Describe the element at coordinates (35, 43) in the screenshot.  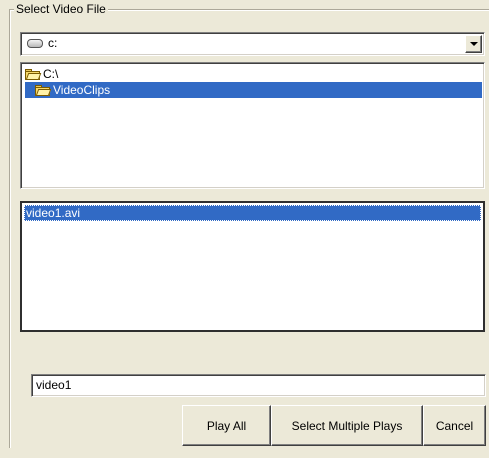
I see `hard-drive-icon` at that location.